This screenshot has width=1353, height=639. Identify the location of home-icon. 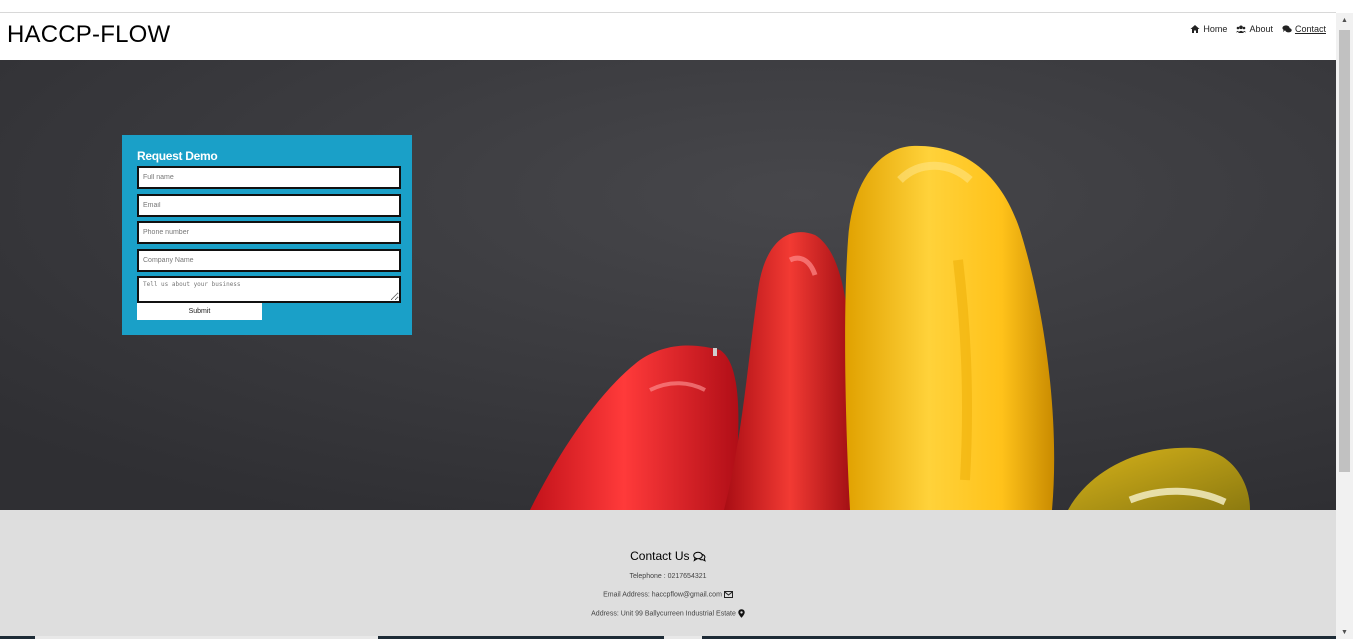
(1195, 29).